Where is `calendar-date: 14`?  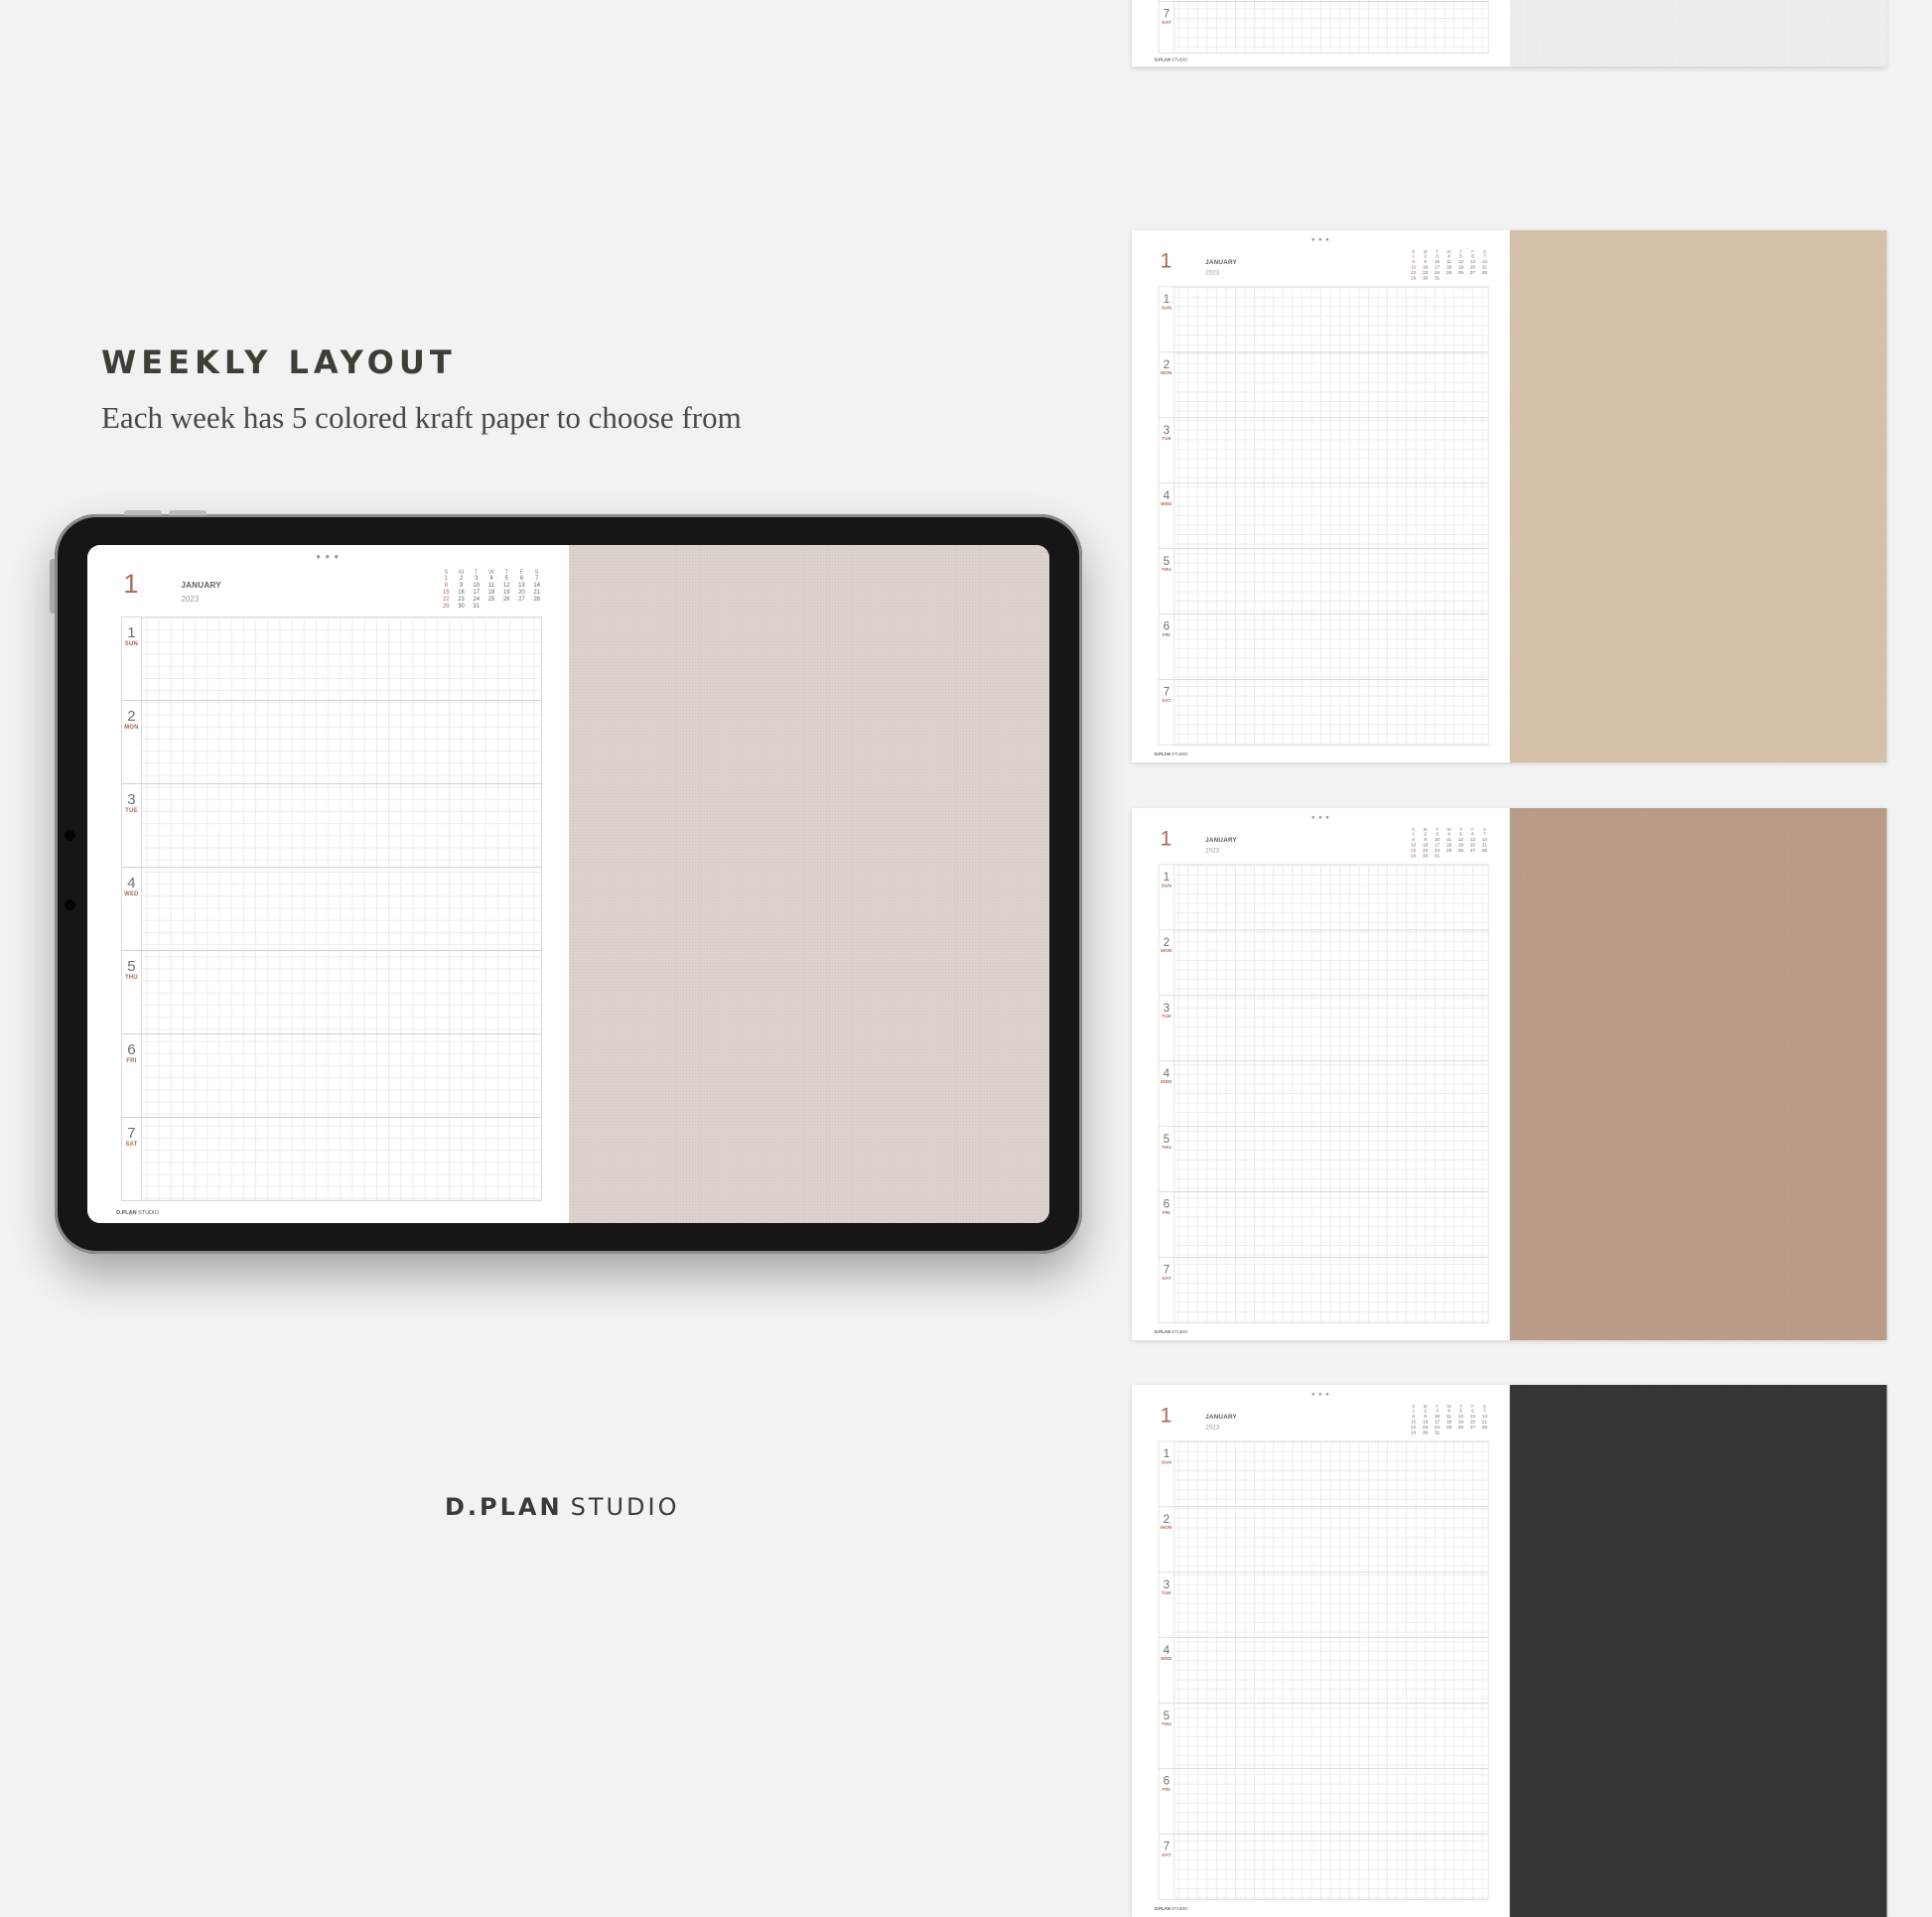
calendar-date: 14 is located at coordinates (536, 586).